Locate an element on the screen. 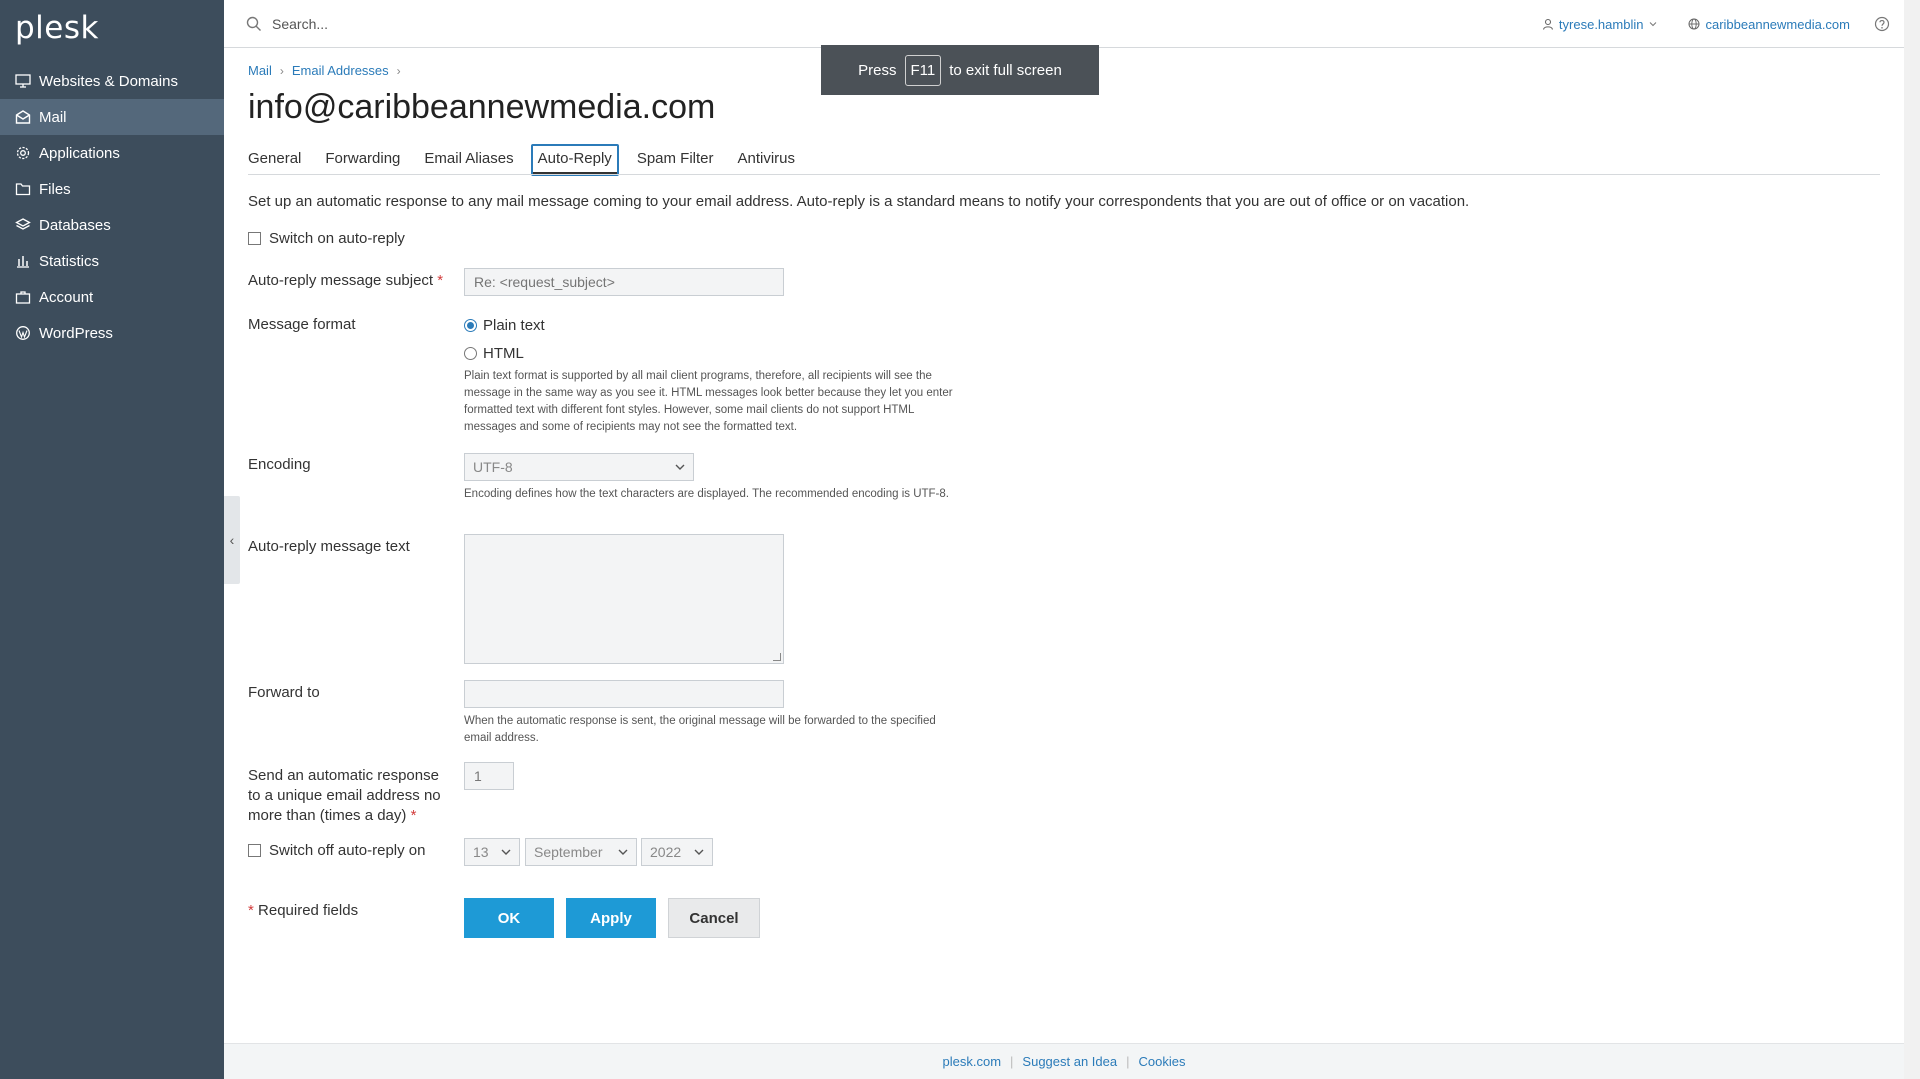  subject-label: Auto-reply message subject * is located at coordinates (345, 280).